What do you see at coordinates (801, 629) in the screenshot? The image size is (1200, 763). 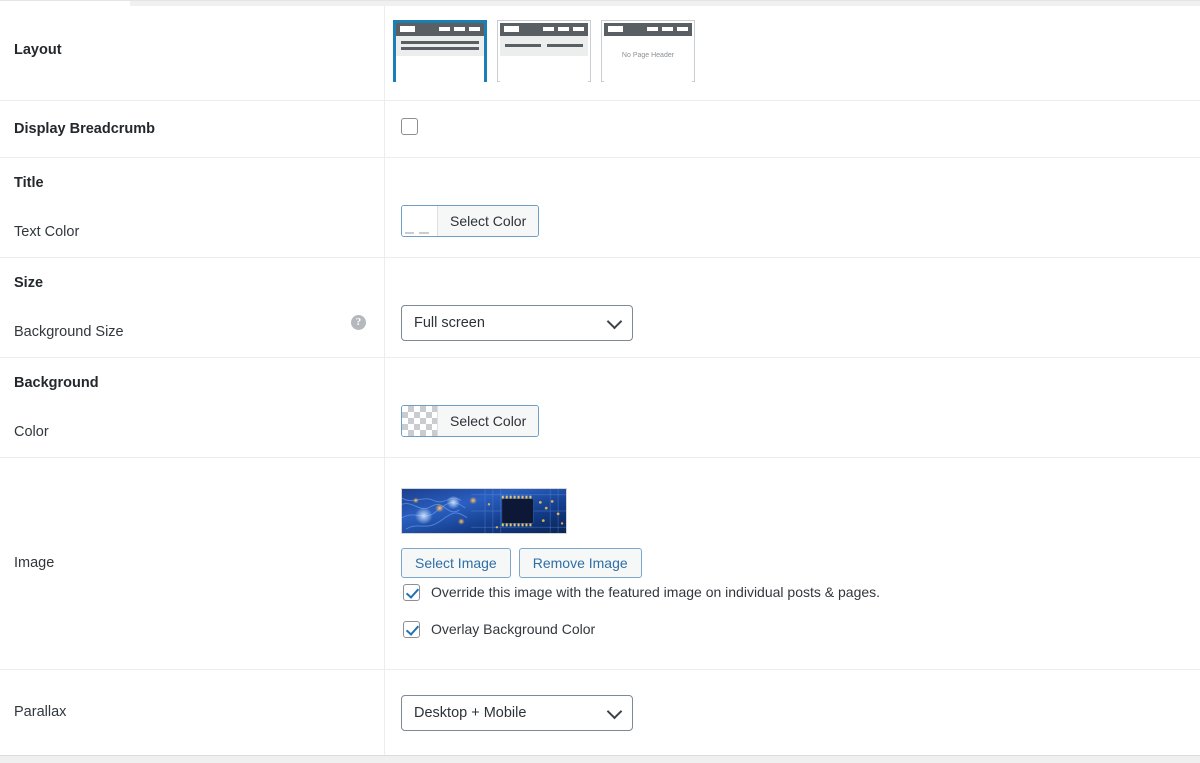 I see `overlay-background-color-option: Overlay Background Color` at bounding box center [801, 629].